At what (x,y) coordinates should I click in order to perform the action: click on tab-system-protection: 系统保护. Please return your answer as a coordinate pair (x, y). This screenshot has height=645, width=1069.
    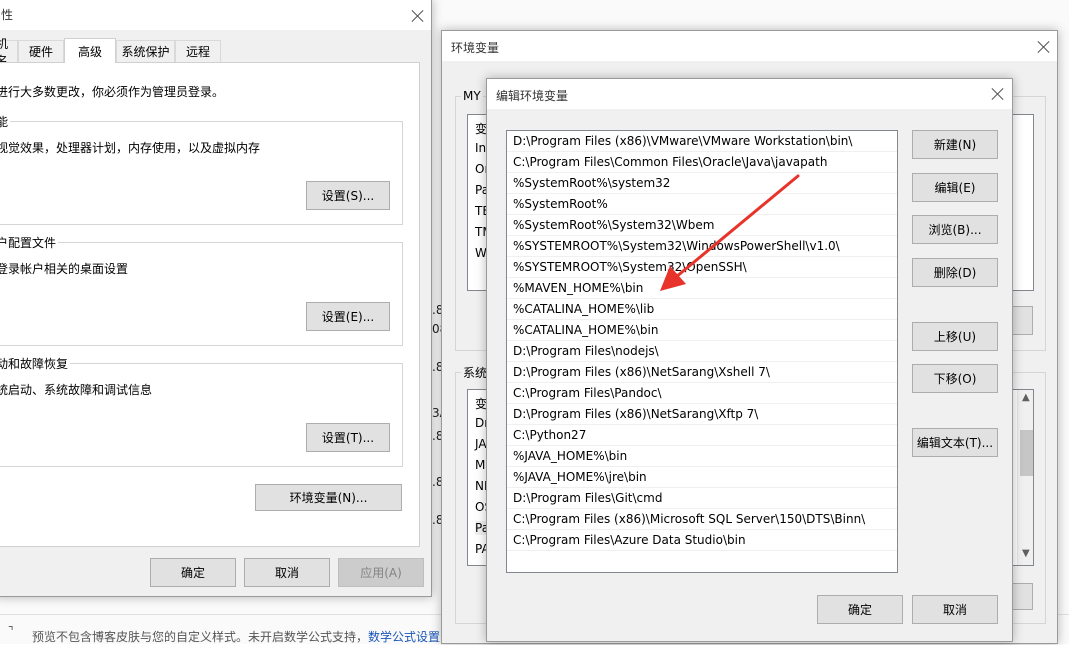
    Looking at the image, I should click on (145, 51).